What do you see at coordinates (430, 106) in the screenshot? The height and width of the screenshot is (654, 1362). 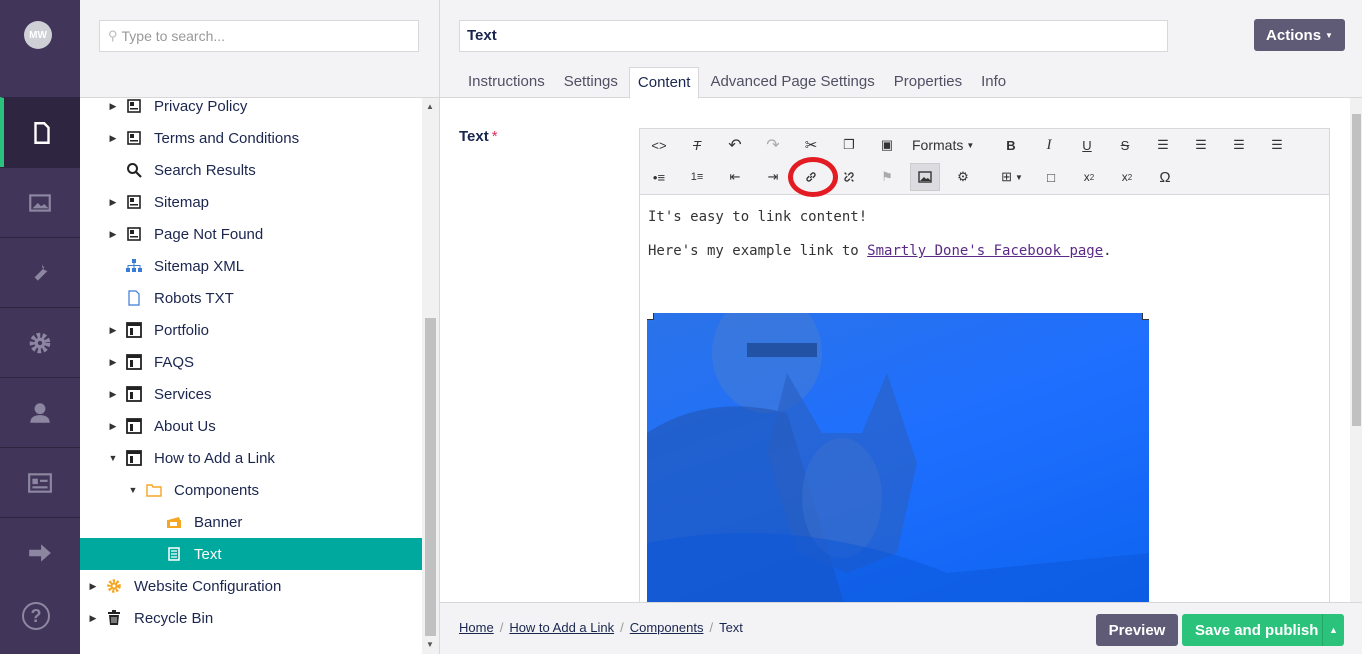 I see `scroll-up-arrow-icon: ▲` at bounding box center [430, 106].